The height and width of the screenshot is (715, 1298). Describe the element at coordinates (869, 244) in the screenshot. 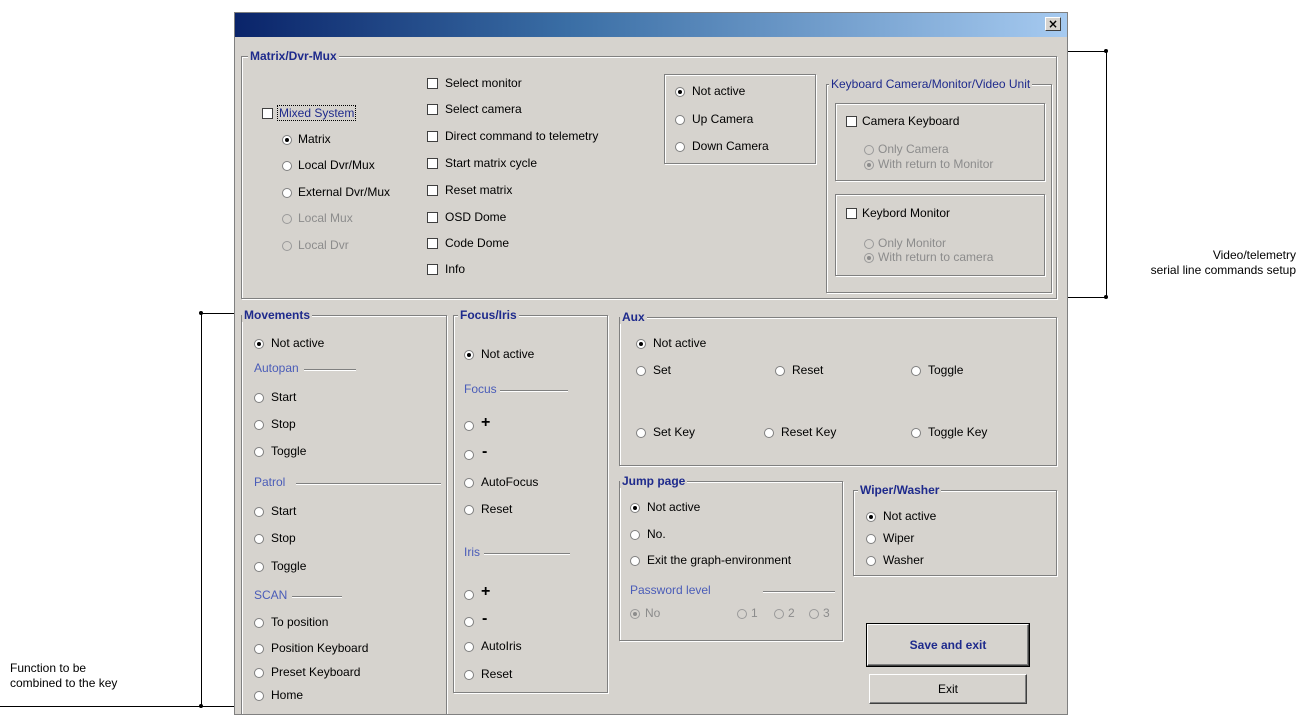

I see `monitor-keyboard-radio-only-monitor` at that location.